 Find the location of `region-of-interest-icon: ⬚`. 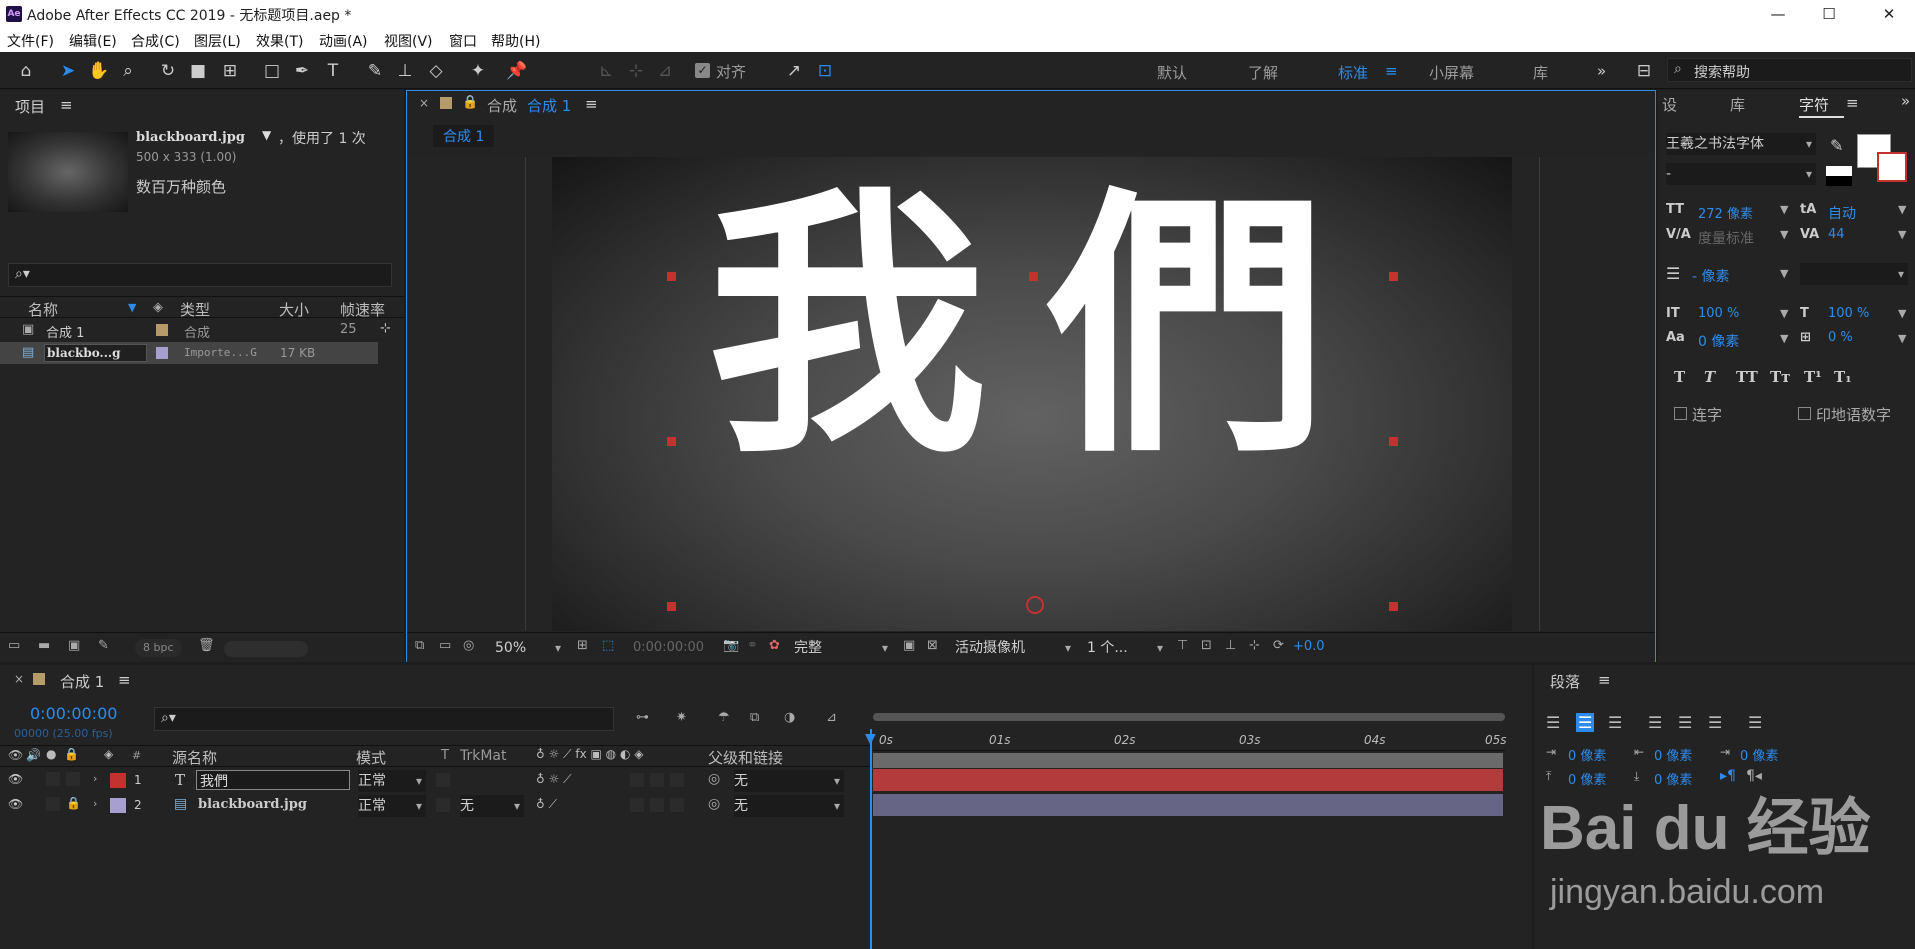

region-of-interest-icon: ⬚ is located at coordinates (608, 645).